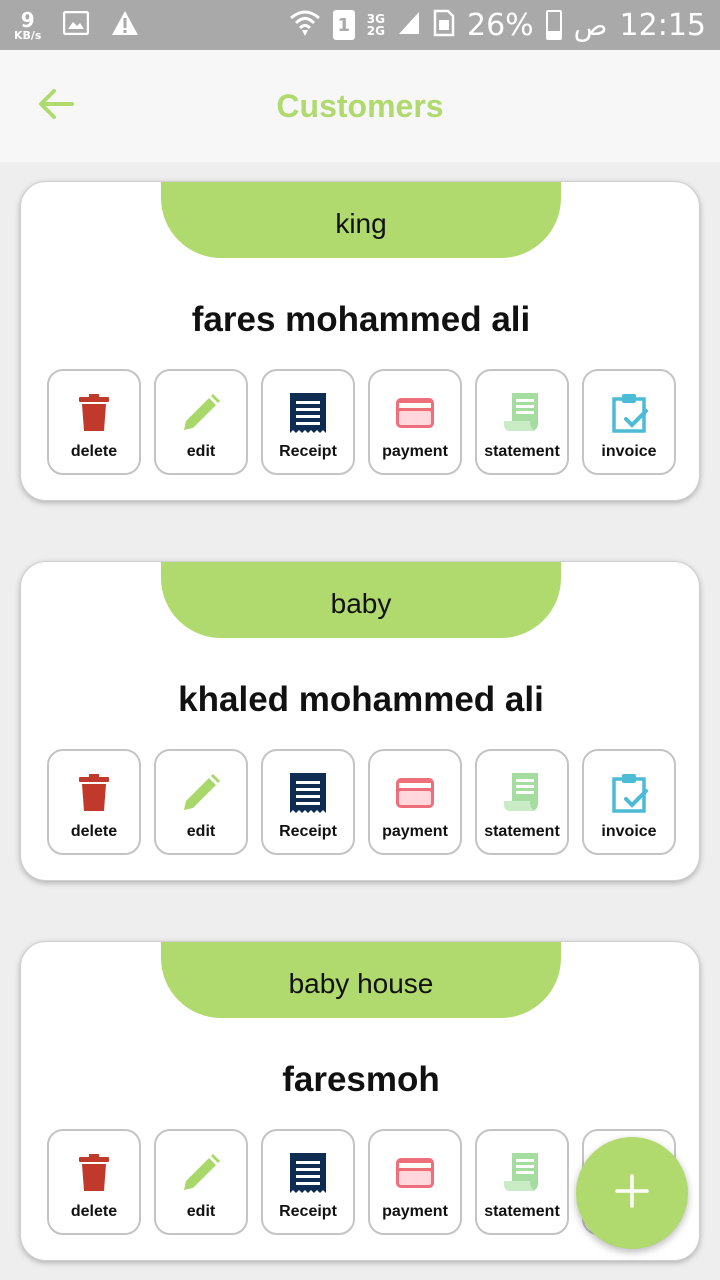 Image resolution: width=720 pixels, height=1280 pixels. Describe the element at coordinates (305, 25) in the screenshot. I see `wifi-icon` at that location.